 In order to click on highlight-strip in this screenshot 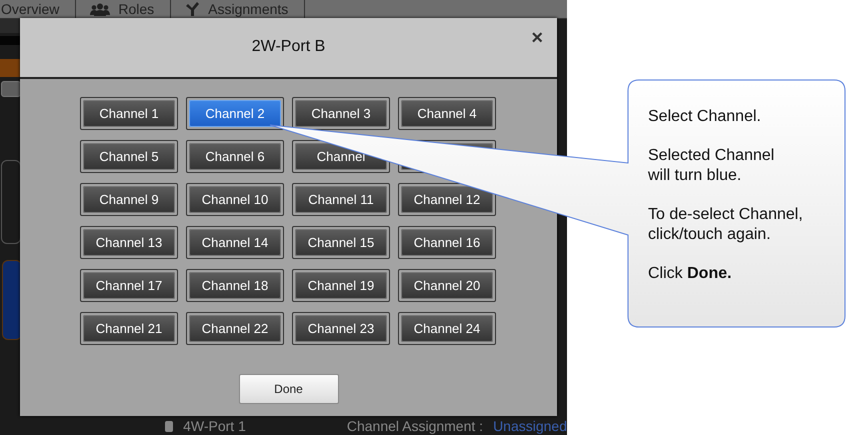, I will do `click(10, 68)`.